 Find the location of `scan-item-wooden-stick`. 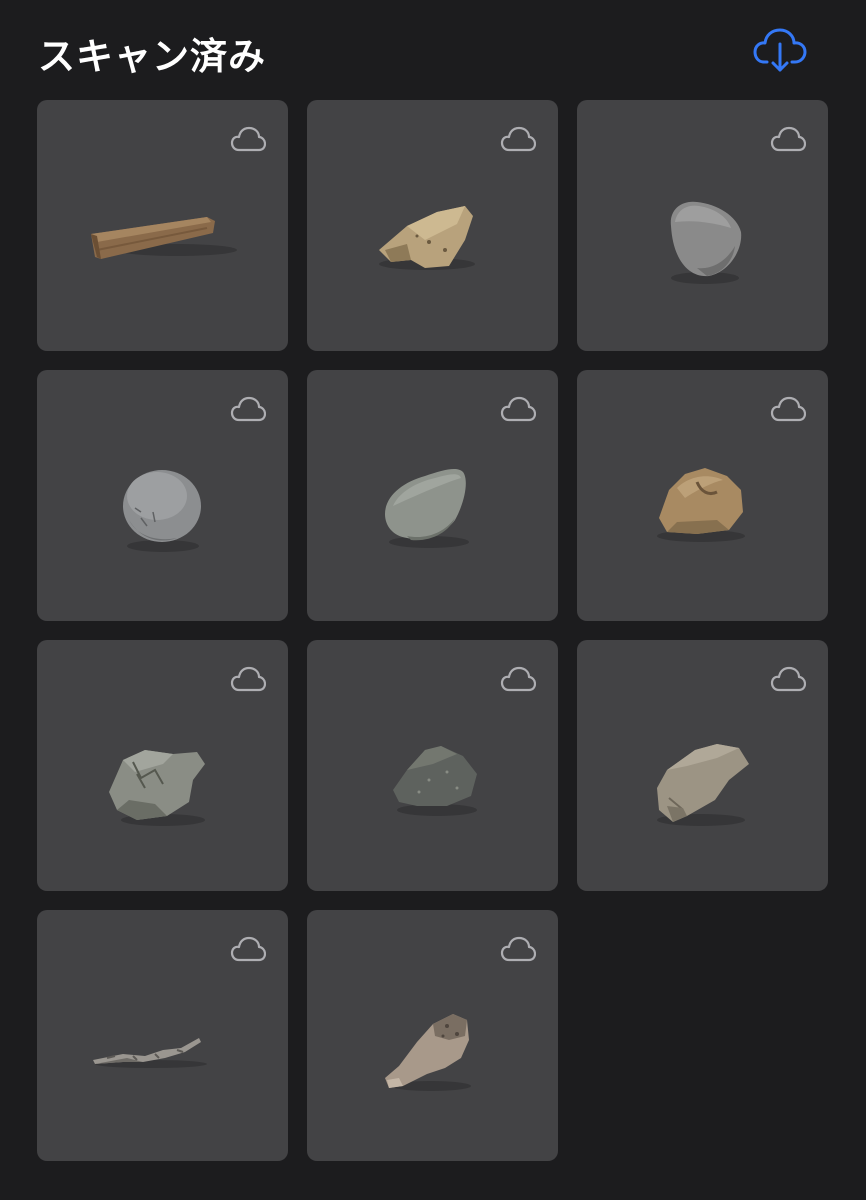

scan-item-wooden-stick is located at coordinates (162, 225).